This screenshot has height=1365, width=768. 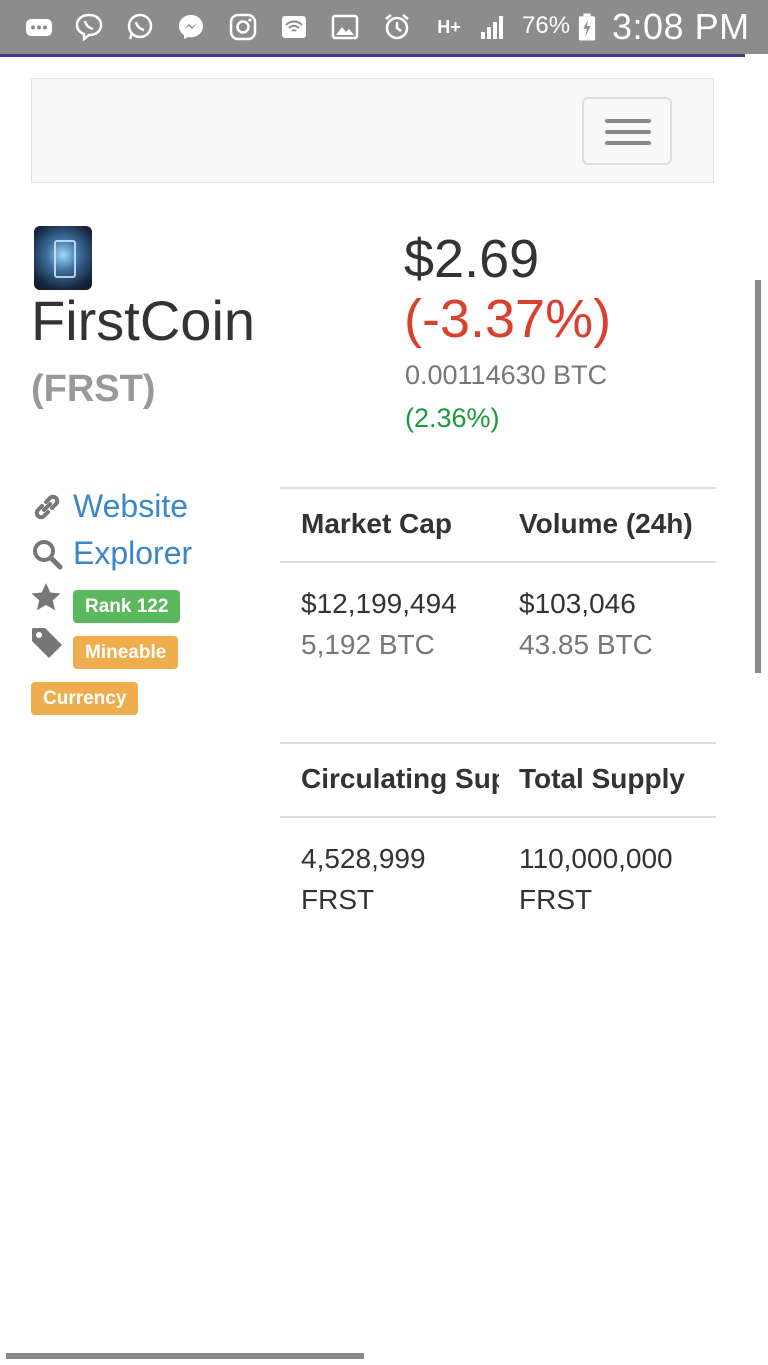 I want to click on more-icon, so click(x=39, y=27).